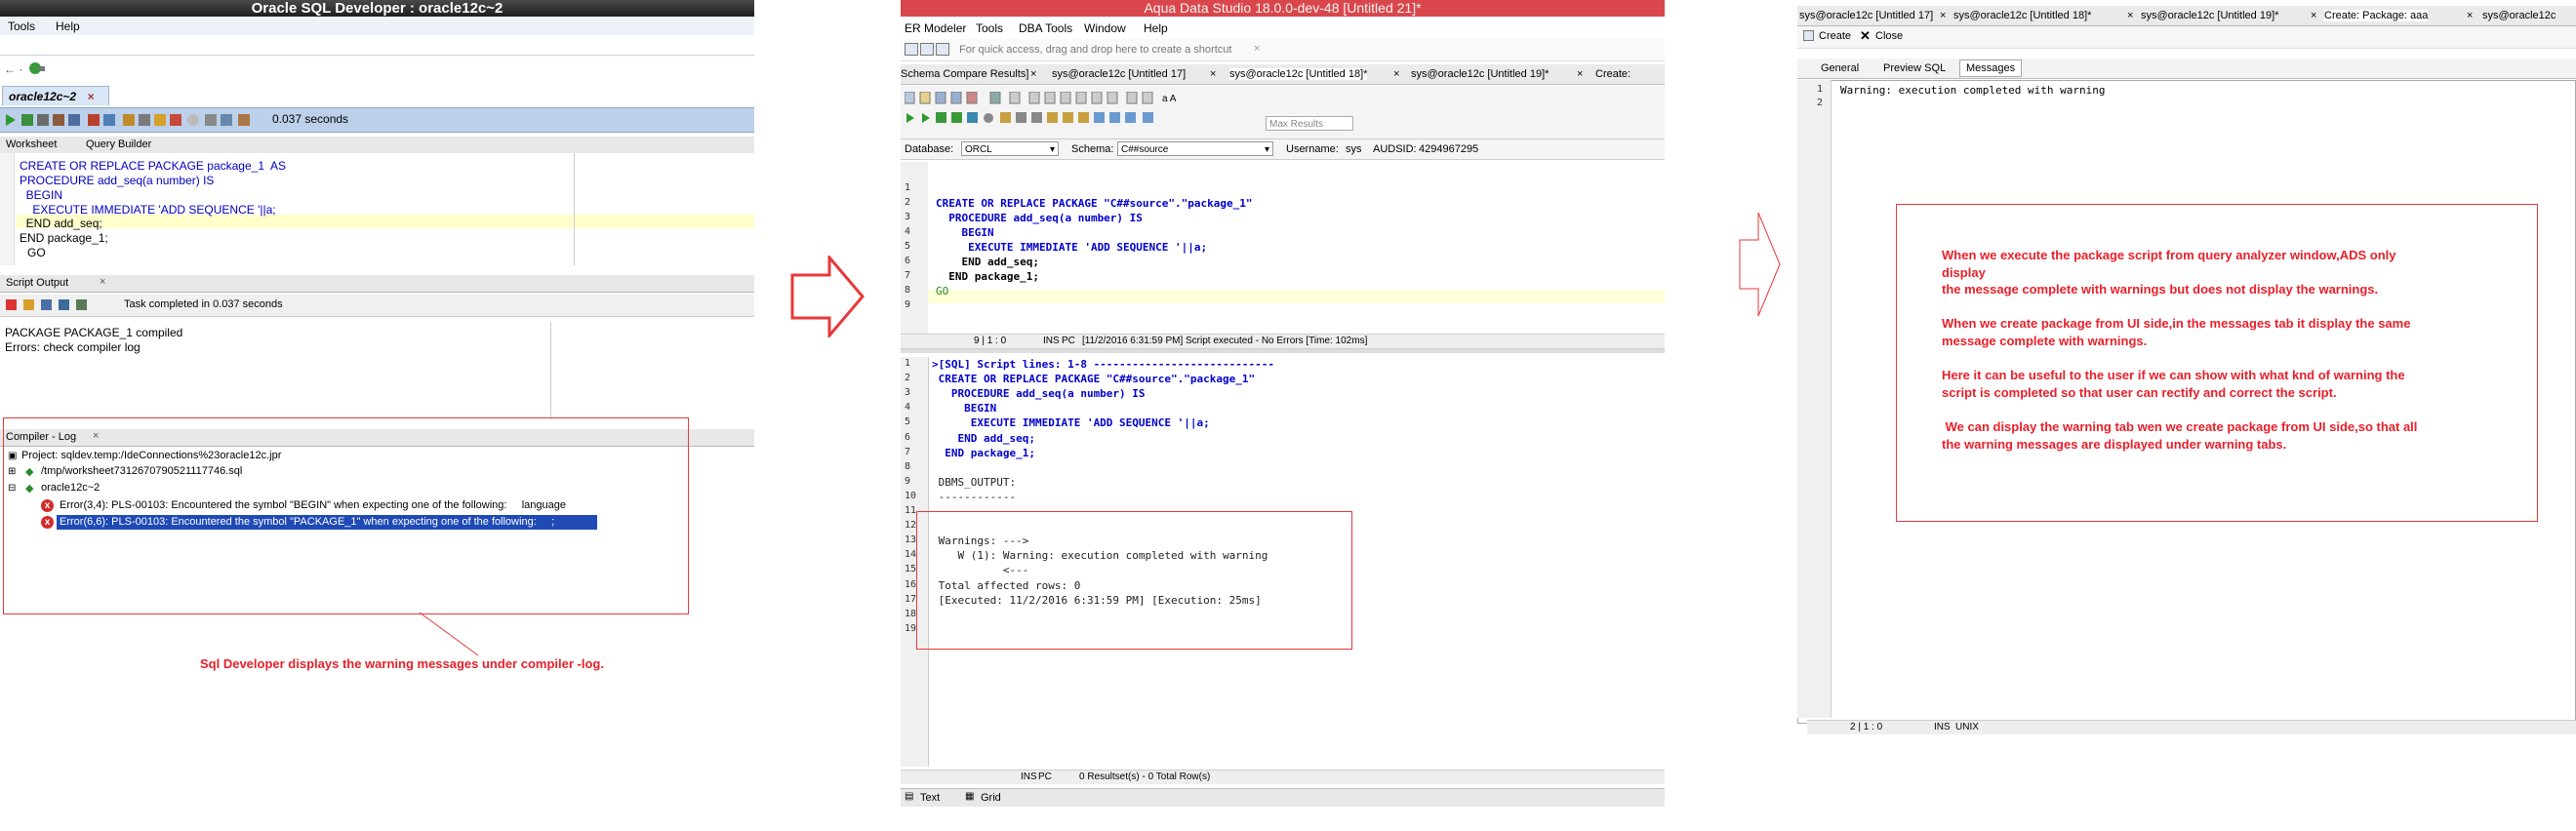  Describe the element at coordinates (911, 526) in the screenshot. I see `line-number: 12` at that location.